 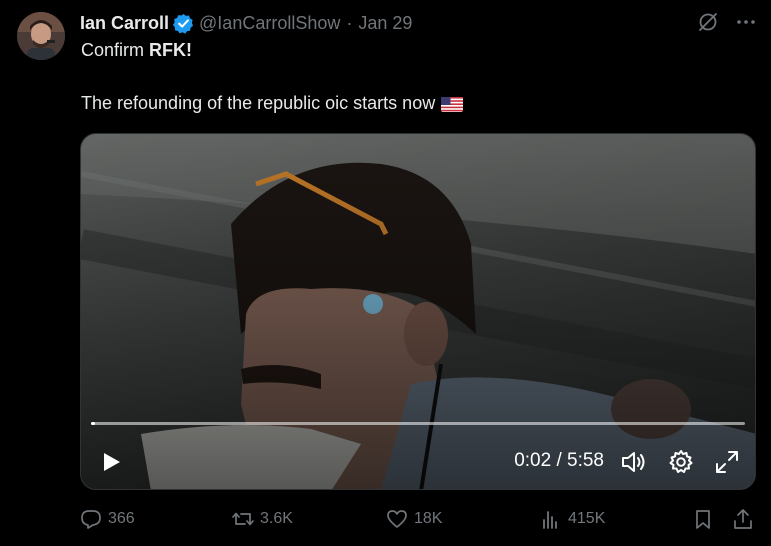 I want to click on settings-gear-icon, so click(x=681, y=462).